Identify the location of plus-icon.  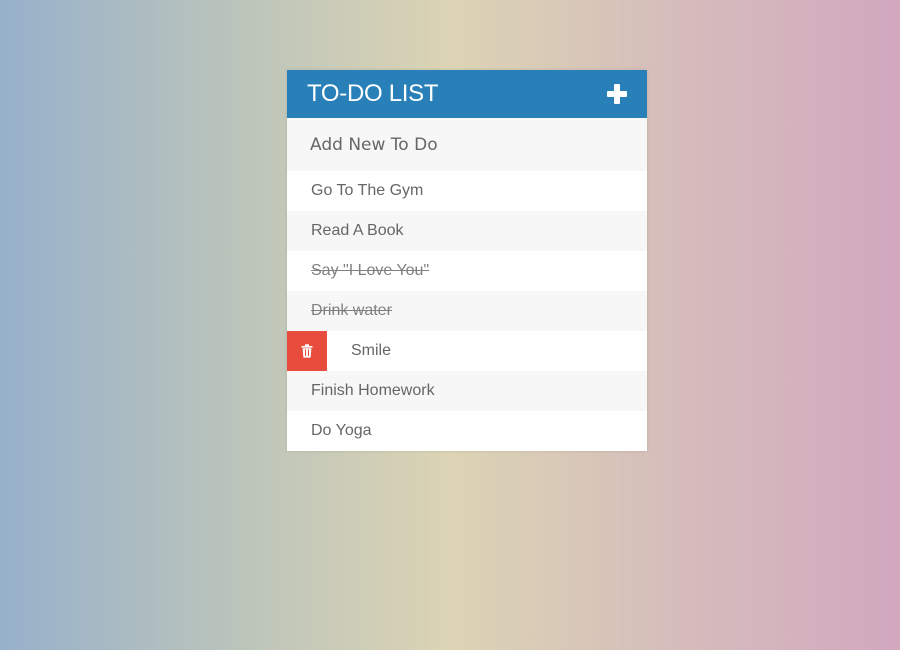
(617, 94).